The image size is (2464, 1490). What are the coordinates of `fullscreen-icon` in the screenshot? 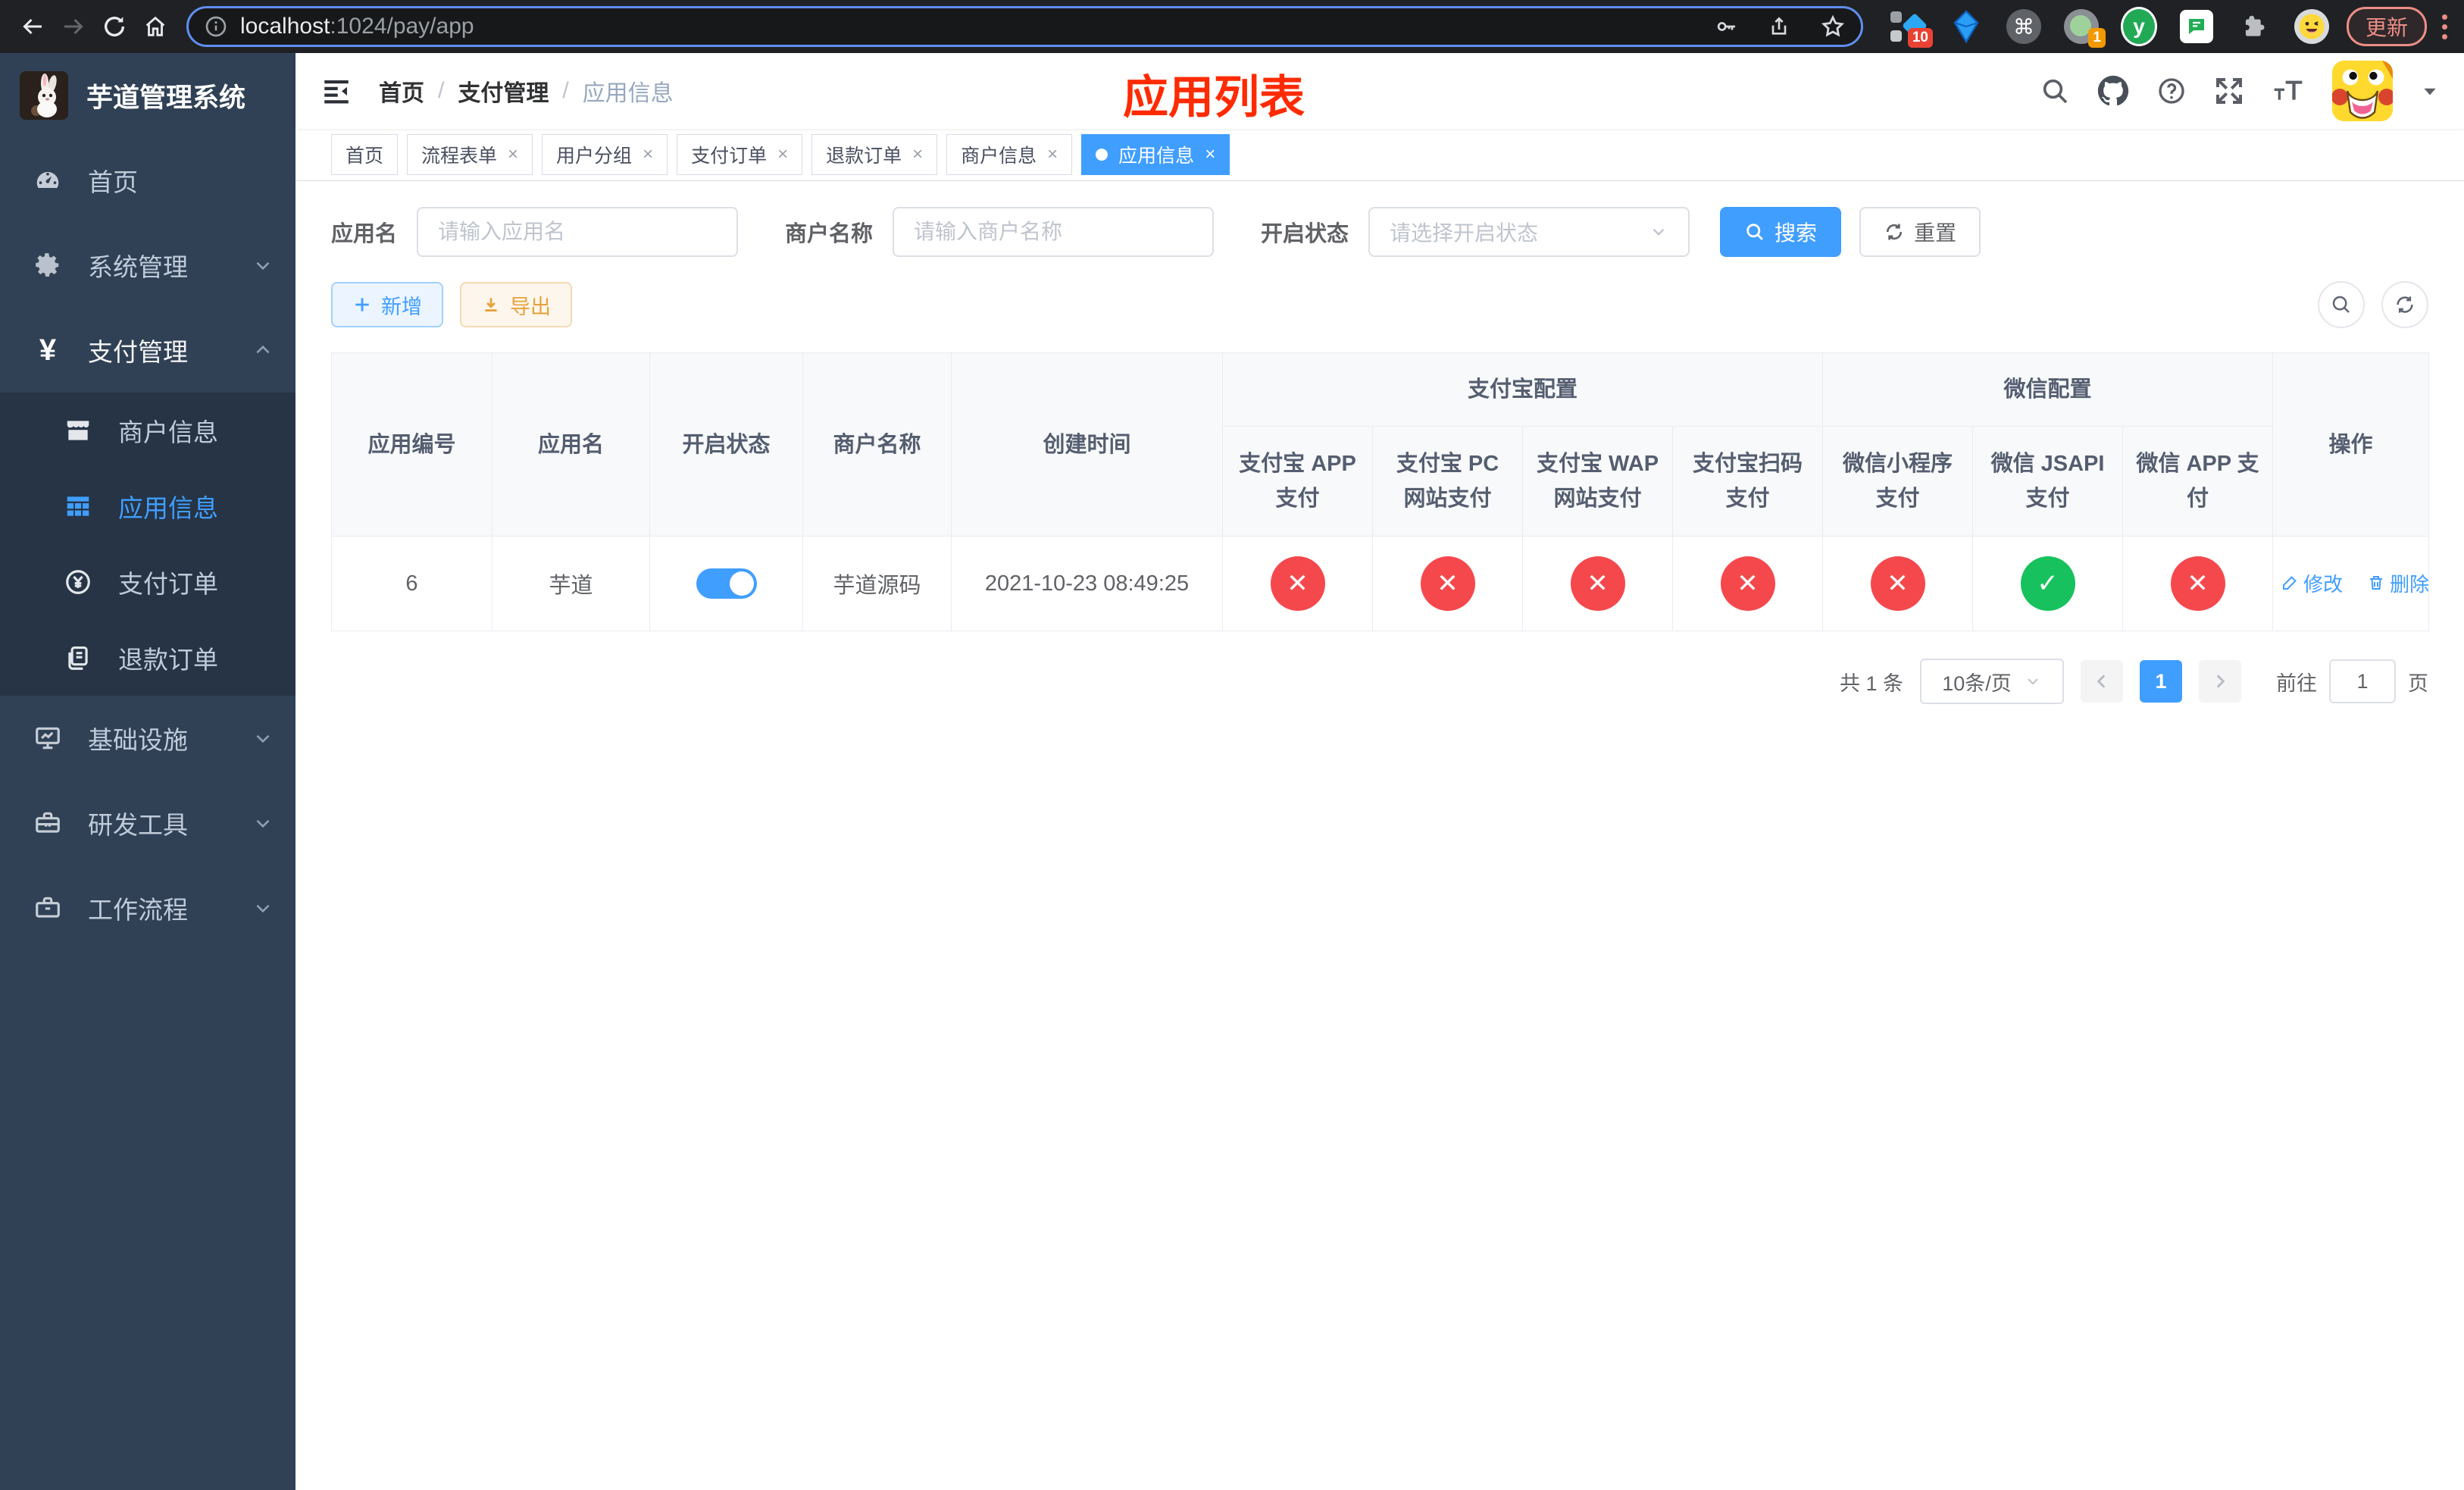 It's located at (2229, 91).